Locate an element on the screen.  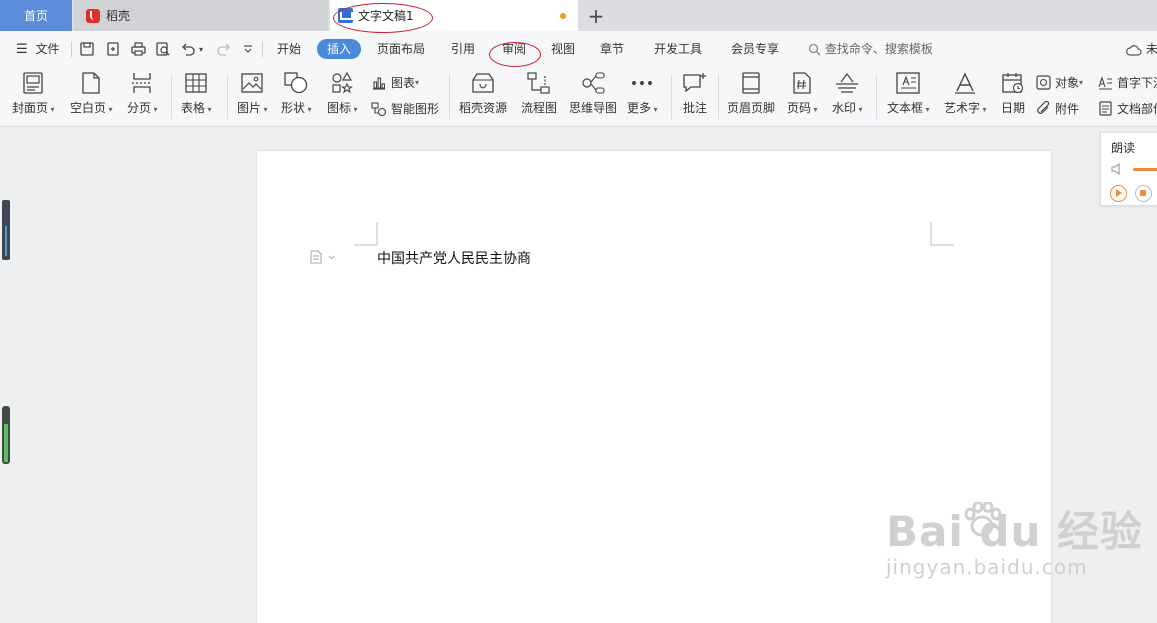
watermark-icon is located at coordinates (847, 83).